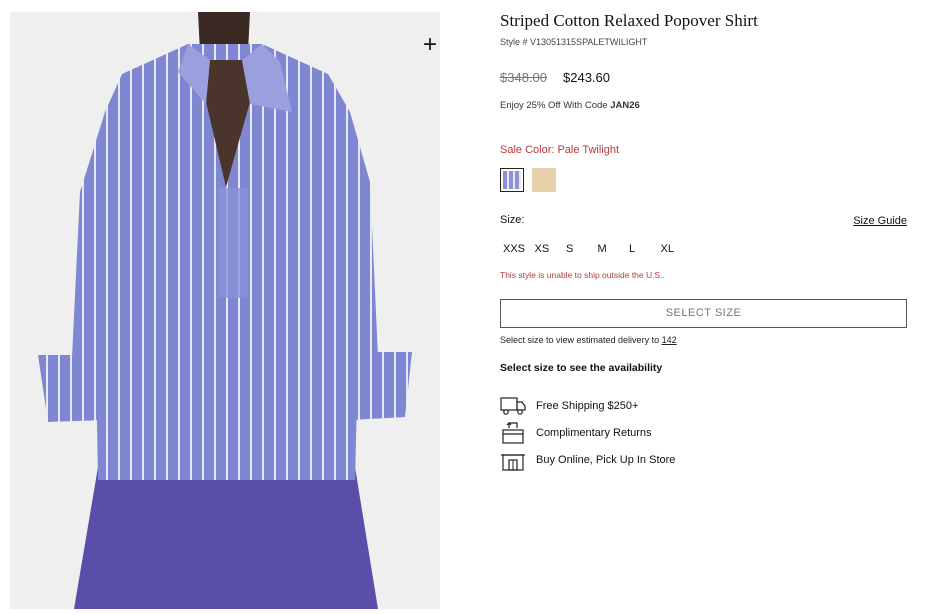 Image resolution: width=948 pixels, height=614 pixels. What do you see at coordinates (560, 150) in the screenshot?
I see `color-label: Sale Color: Pale Twilight` at bounding box center [560, 150].